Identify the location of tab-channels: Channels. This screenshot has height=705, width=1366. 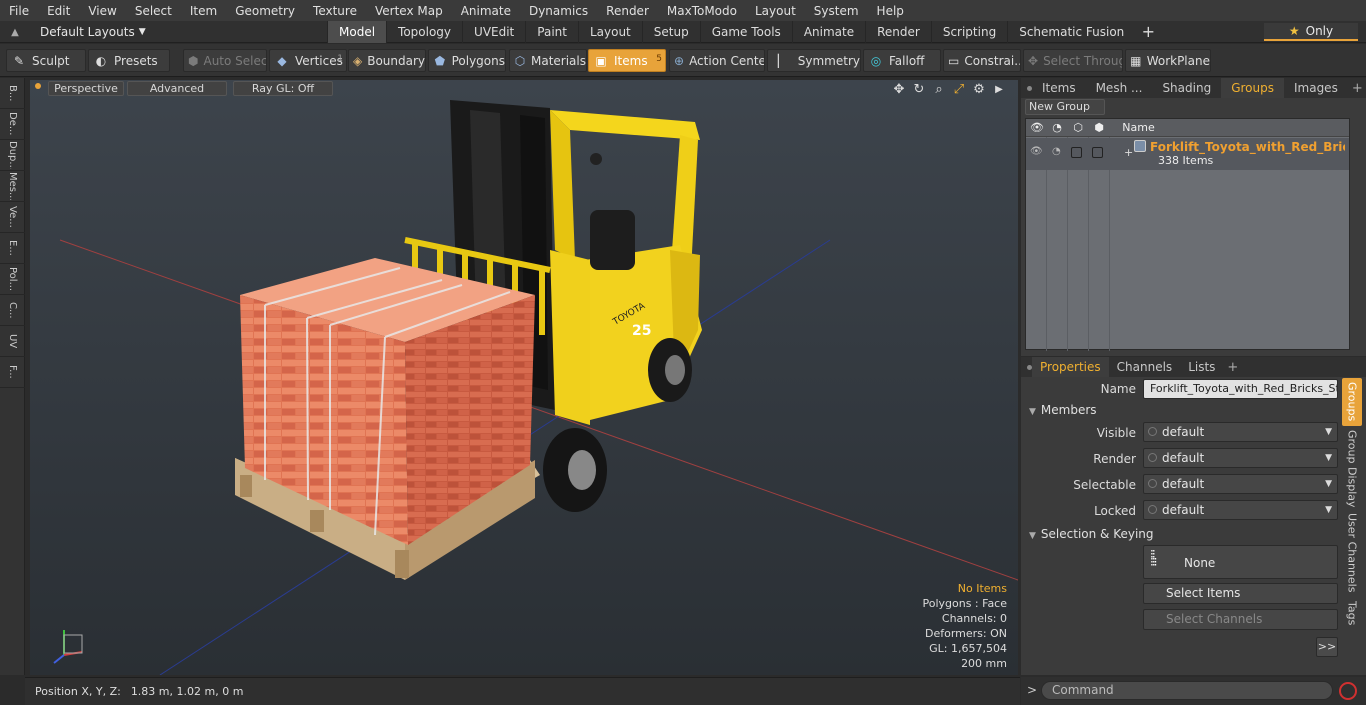
(1145, 367).